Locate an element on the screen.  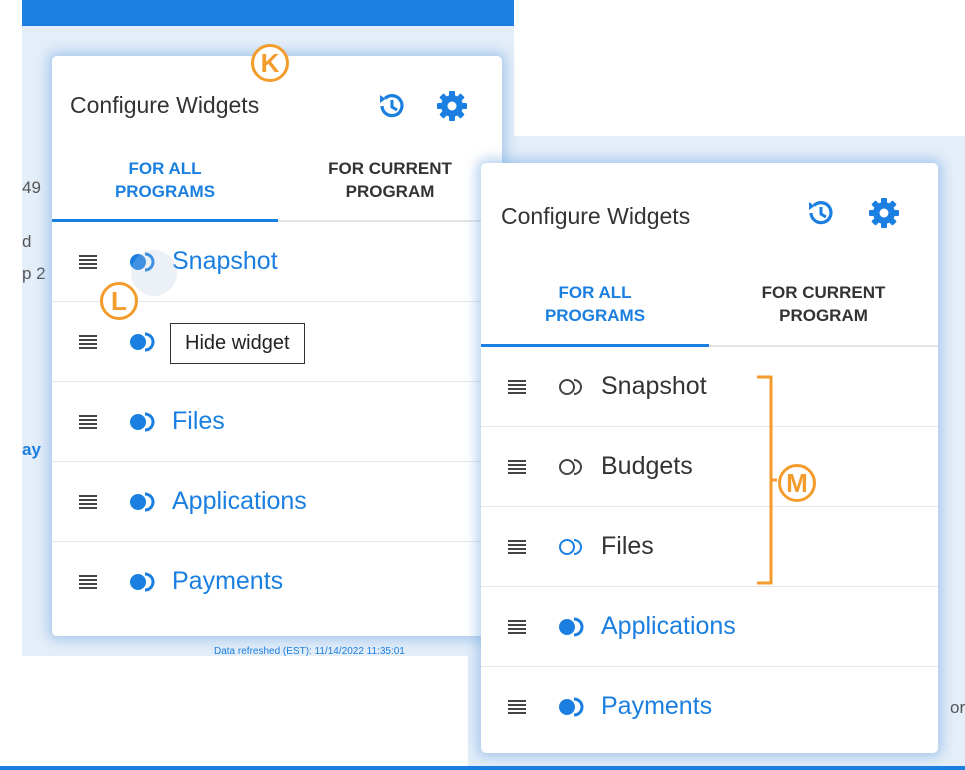
callout-m: M is located at coordinates (797, 483).